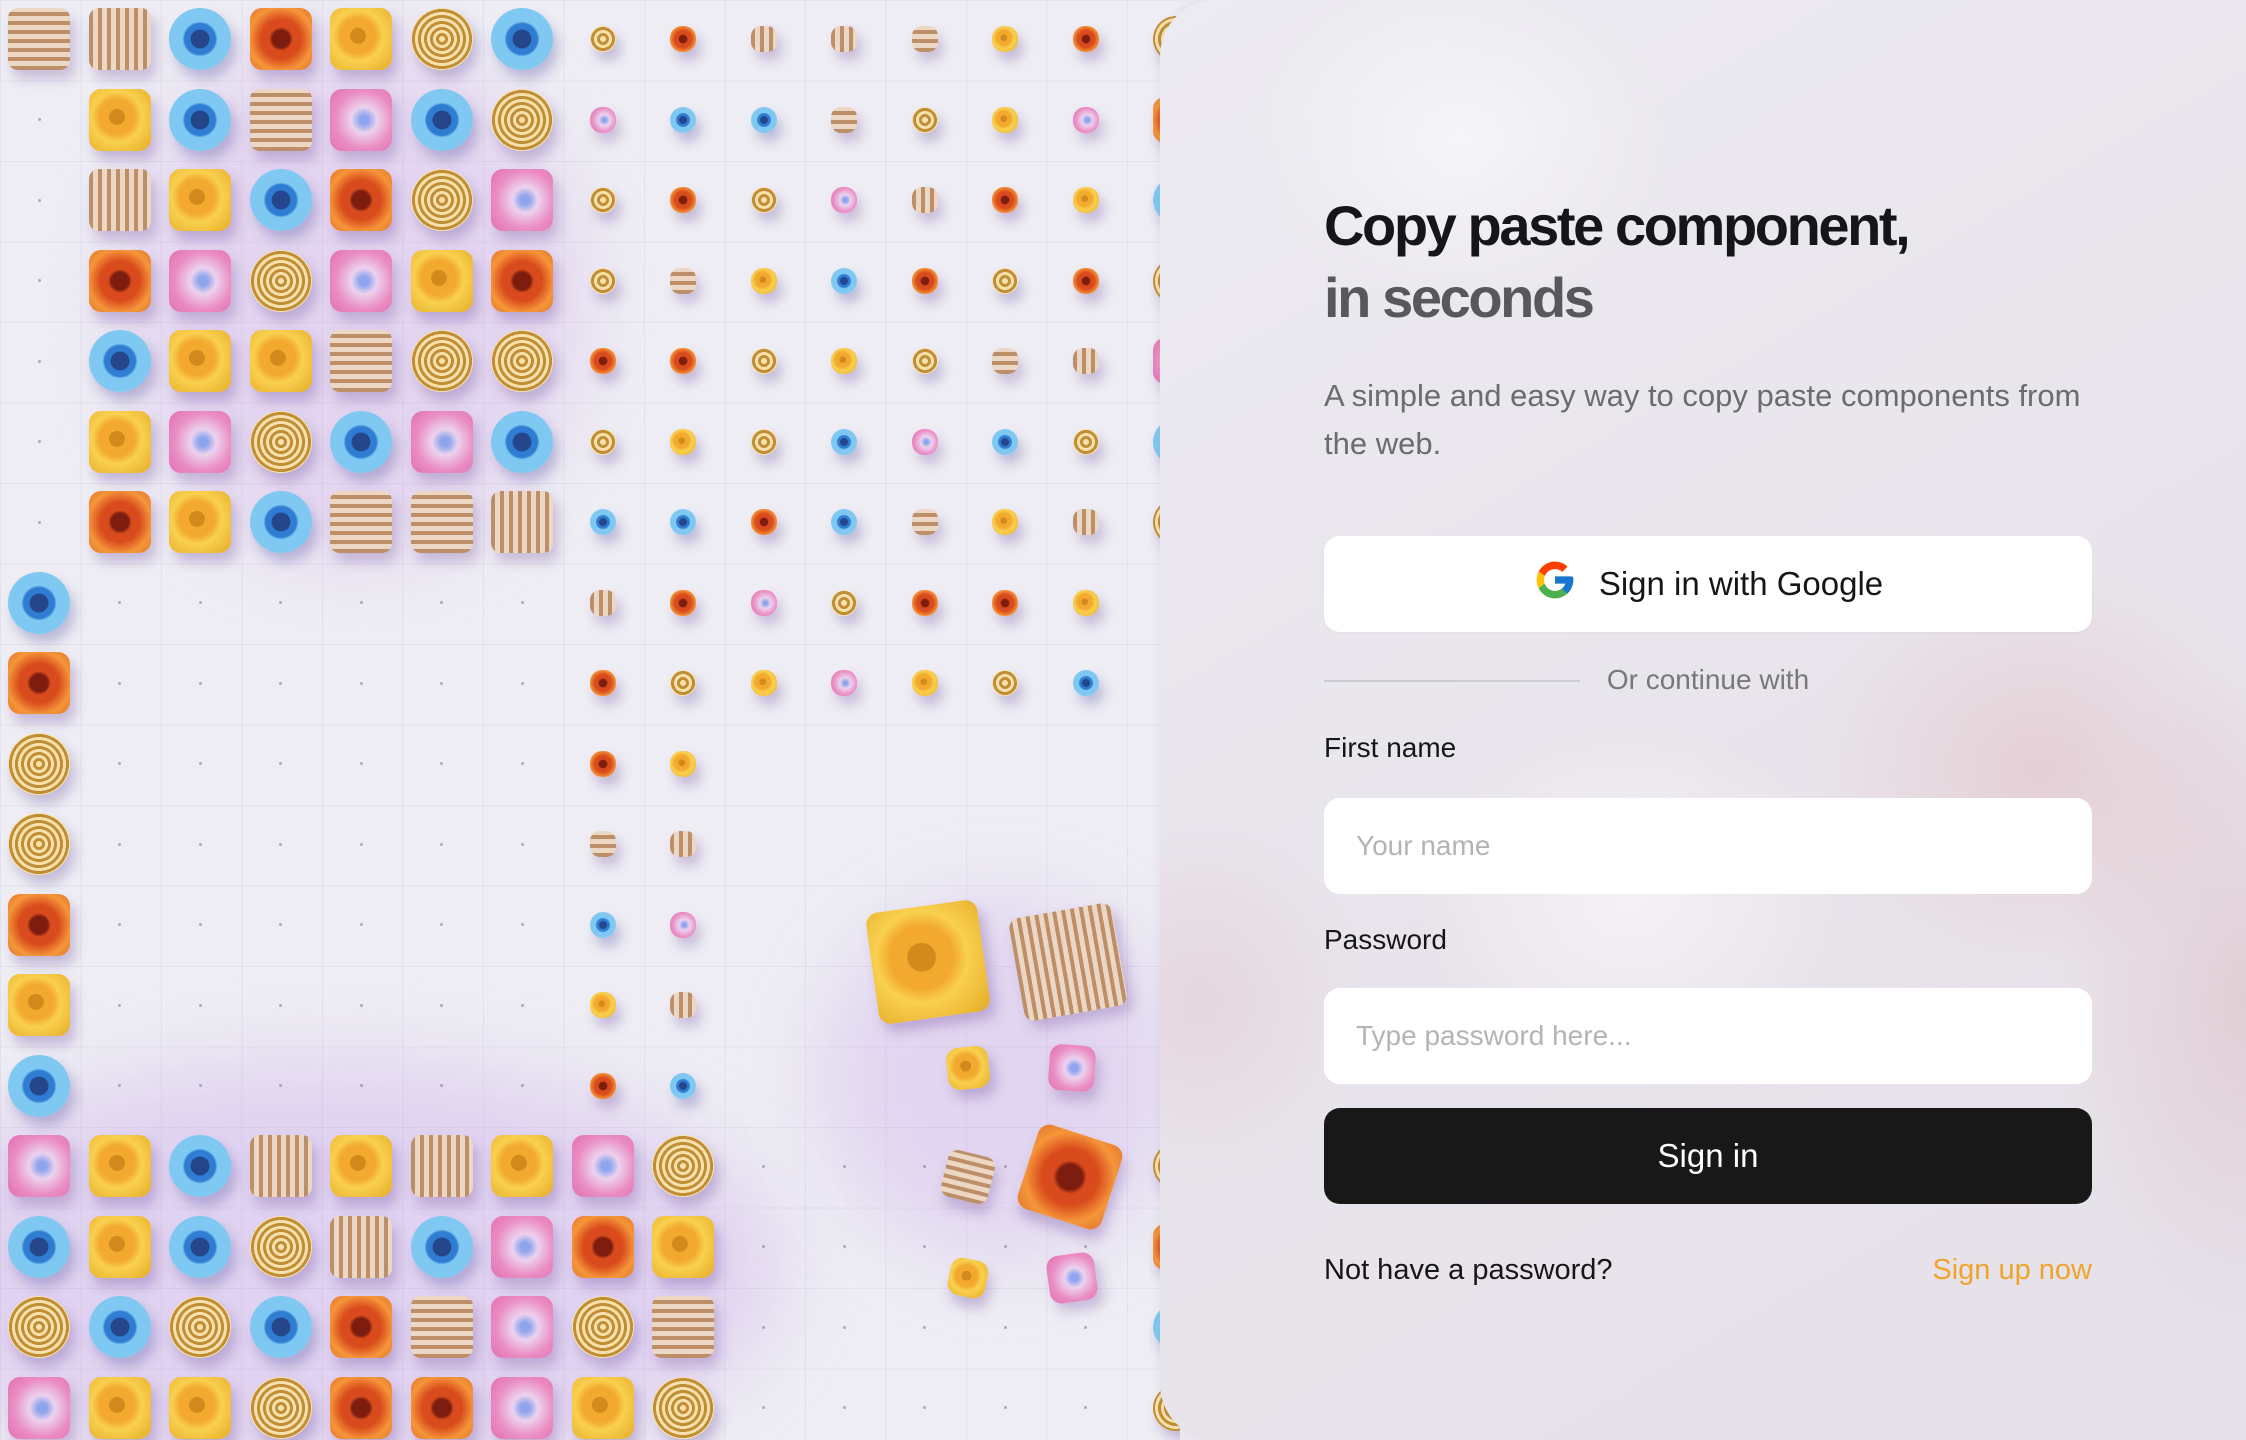 The height and width of the screenshot is (1440, 2246). Describe the element at coordinates (1708, 1270) in the screenshot. I see `signup-prompt: Not have a password? Sign up now` at that location.